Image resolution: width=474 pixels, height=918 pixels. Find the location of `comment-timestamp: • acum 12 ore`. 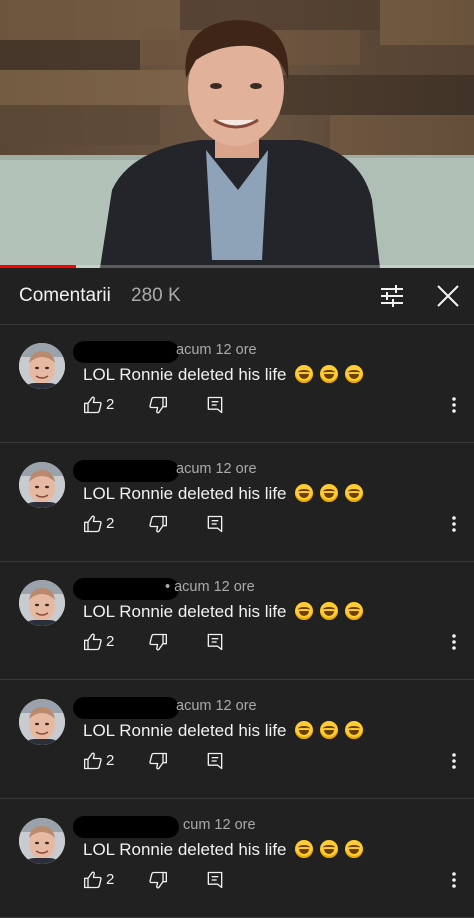

comment-timestamp: • acum 12 ore is located at coordinates (210, 587).